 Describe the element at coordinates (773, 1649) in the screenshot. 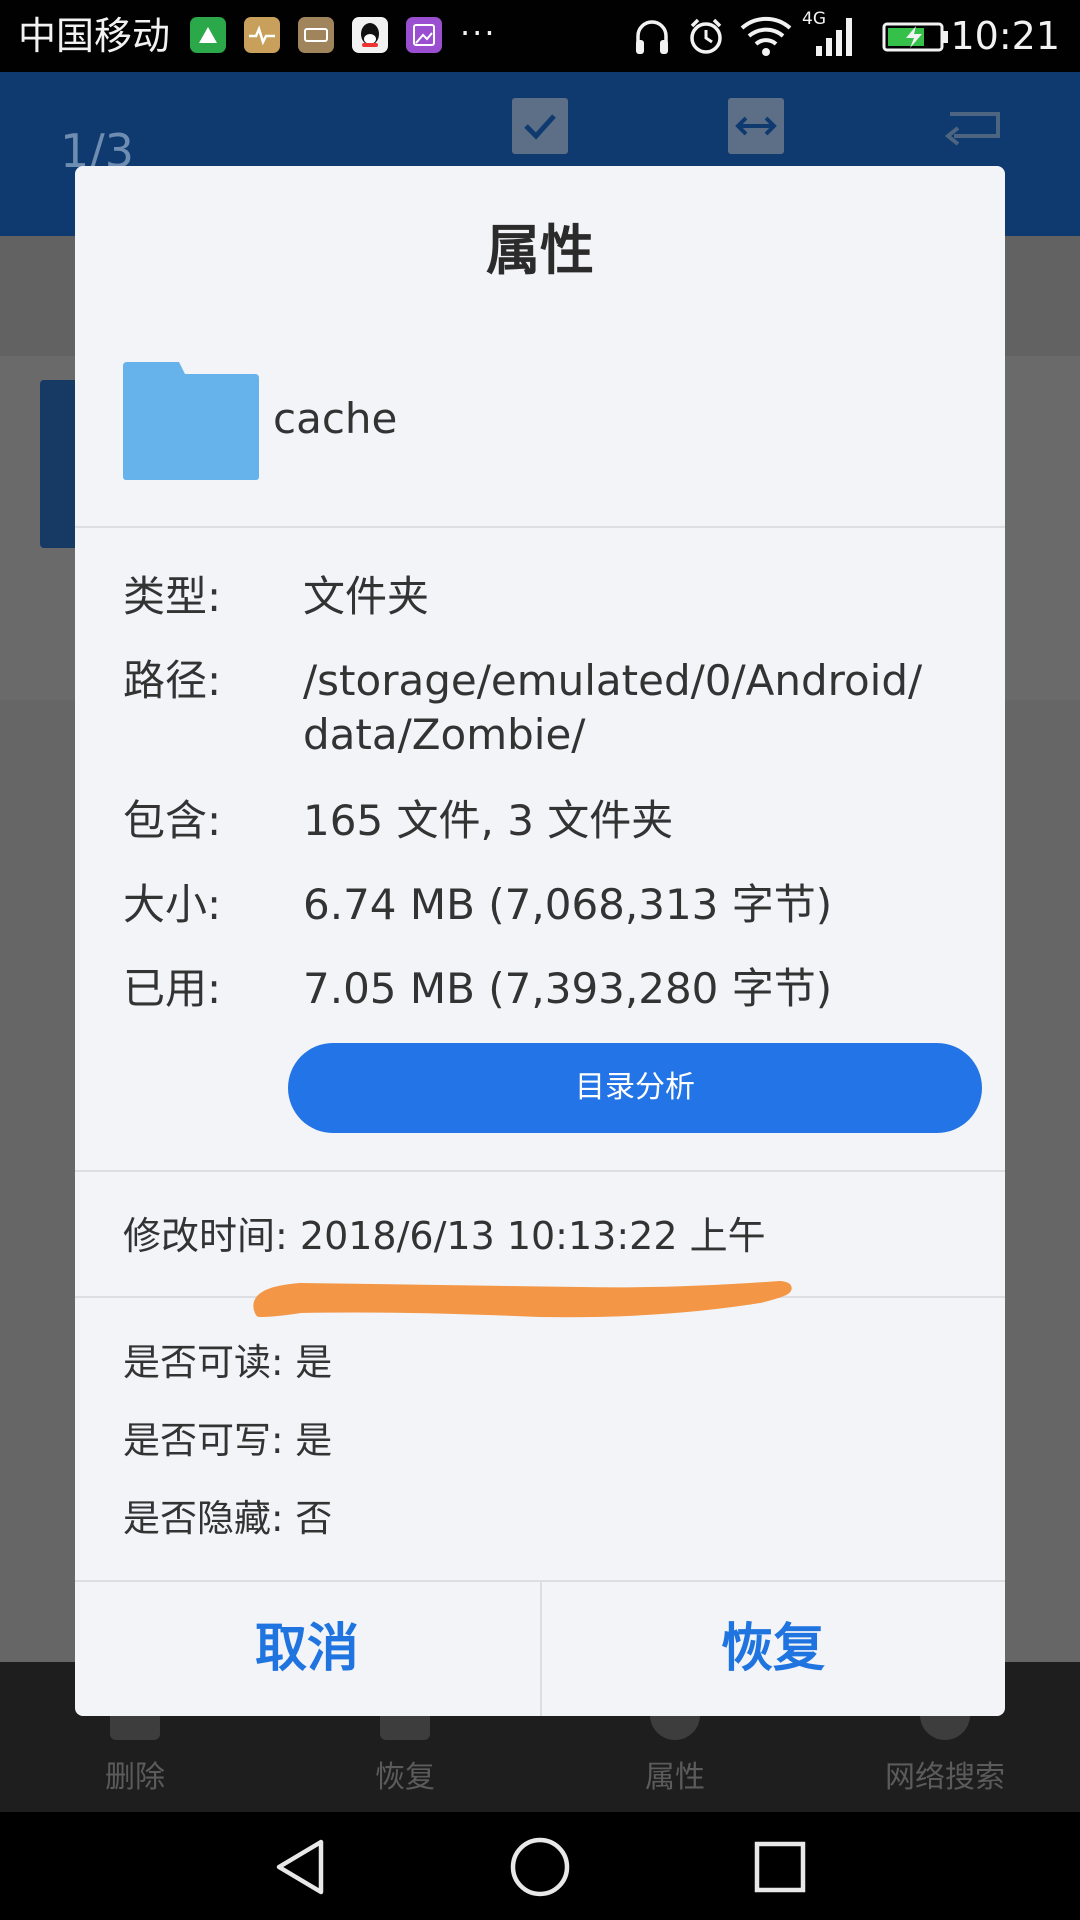

I see `restore-button: 恢复` at that location.